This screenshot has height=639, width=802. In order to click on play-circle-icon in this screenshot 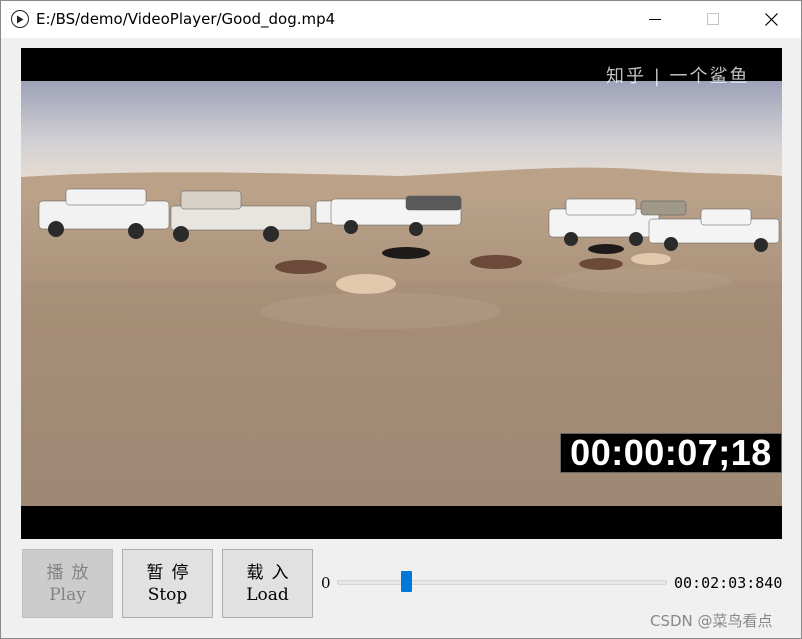, I will do `click(20, 19)`.